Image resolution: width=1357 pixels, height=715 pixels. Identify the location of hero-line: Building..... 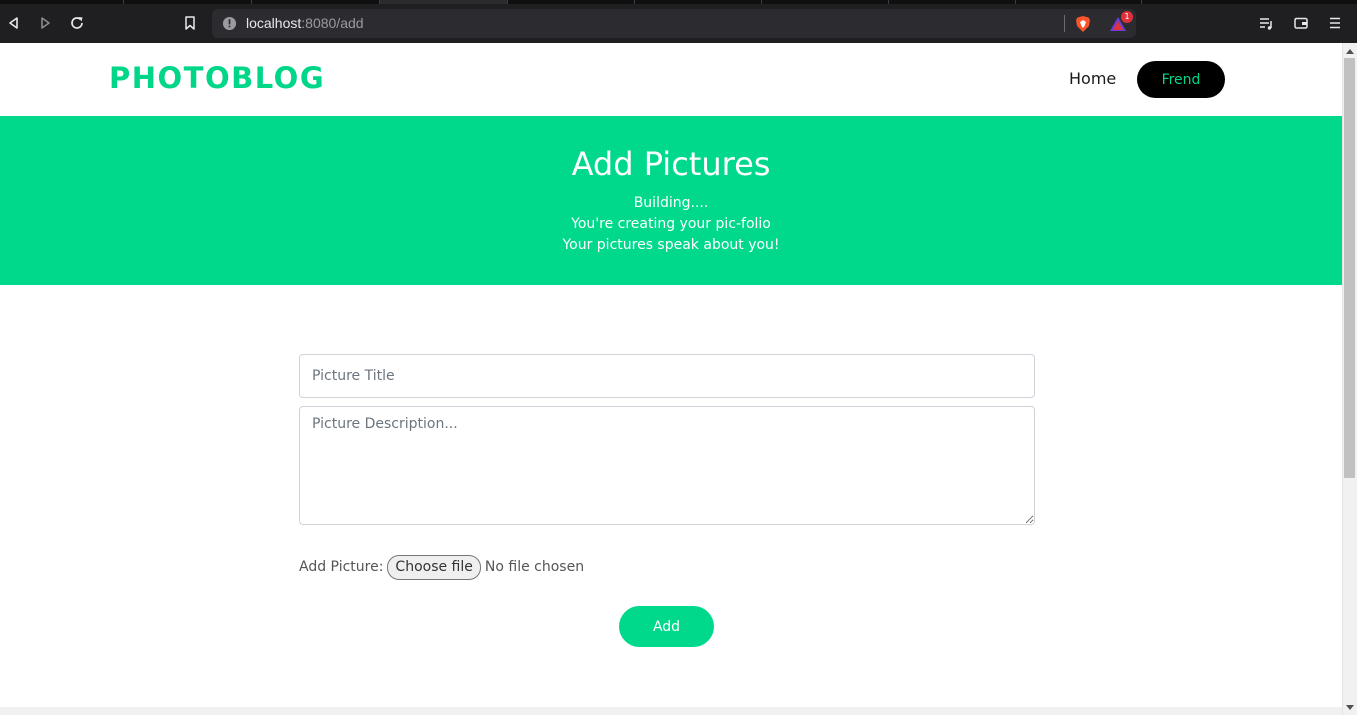
(671, 203).